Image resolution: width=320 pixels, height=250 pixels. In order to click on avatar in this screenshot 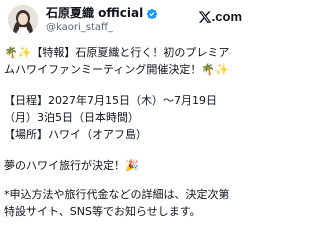, I will do `click(23, 20)`.